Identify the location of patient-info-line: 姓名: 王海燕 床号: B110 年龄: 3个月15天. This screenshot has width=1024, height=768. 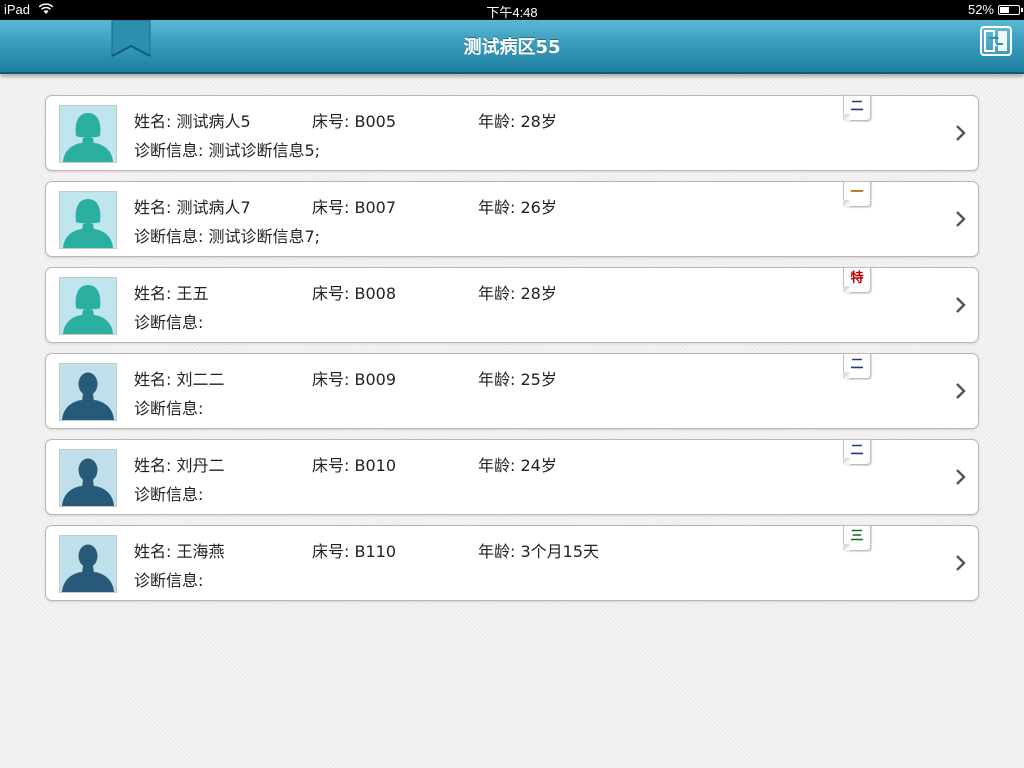
(434, 549).